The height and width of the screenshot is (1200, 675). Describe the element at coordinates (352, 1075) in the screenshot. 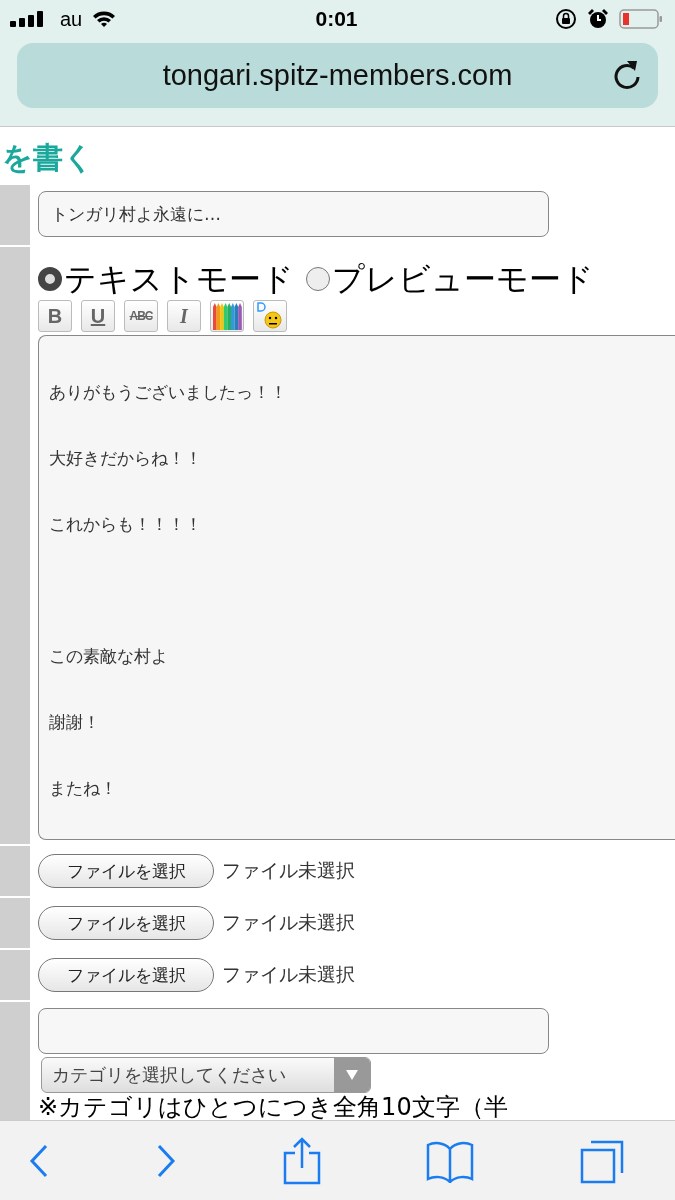

I see `dropdown-arrow-icon` at that location.